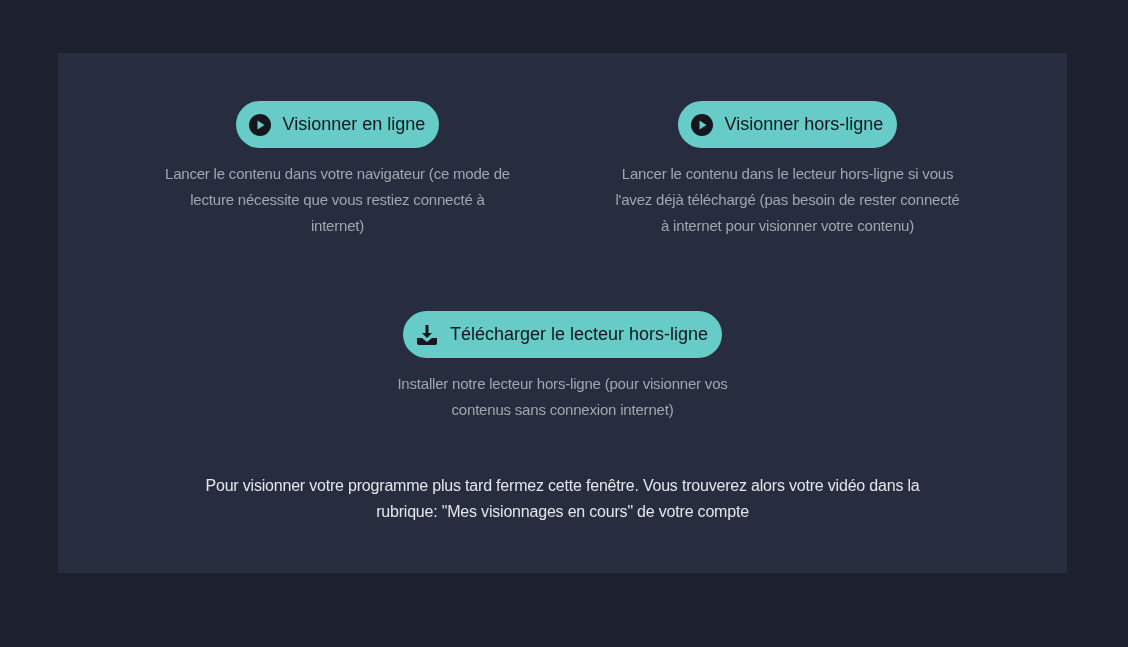 Image resolution: width=1128 pixels, height=647 pixels. Describe the element at coordinates (787, 200) in the screenshot. I see `option-description: Lancer le contenu dans le lecteur hors-ligne si vous l'avez déjà téléchargé (pas besoin de rester connecté à internet pour visionner votre contenu)` at that location.